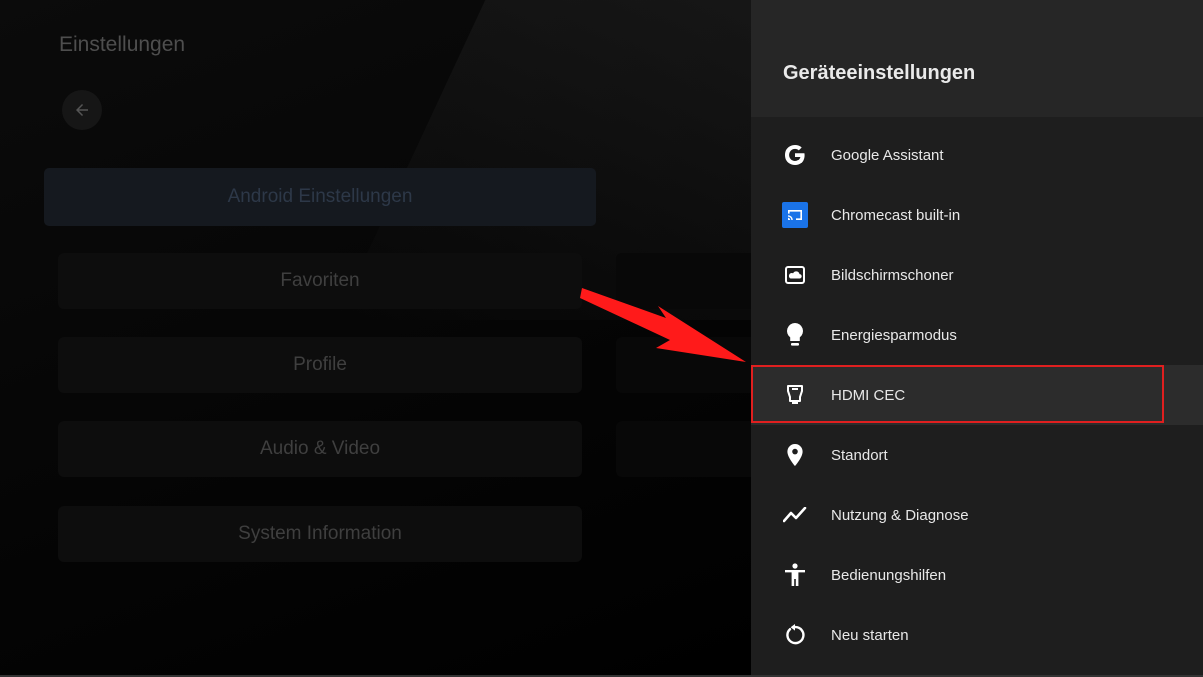 This screenshot has width=1203, height=677. Describe the element at coordinates (795, 275) in the screenshot. I see `screensaver-icon` at that location.